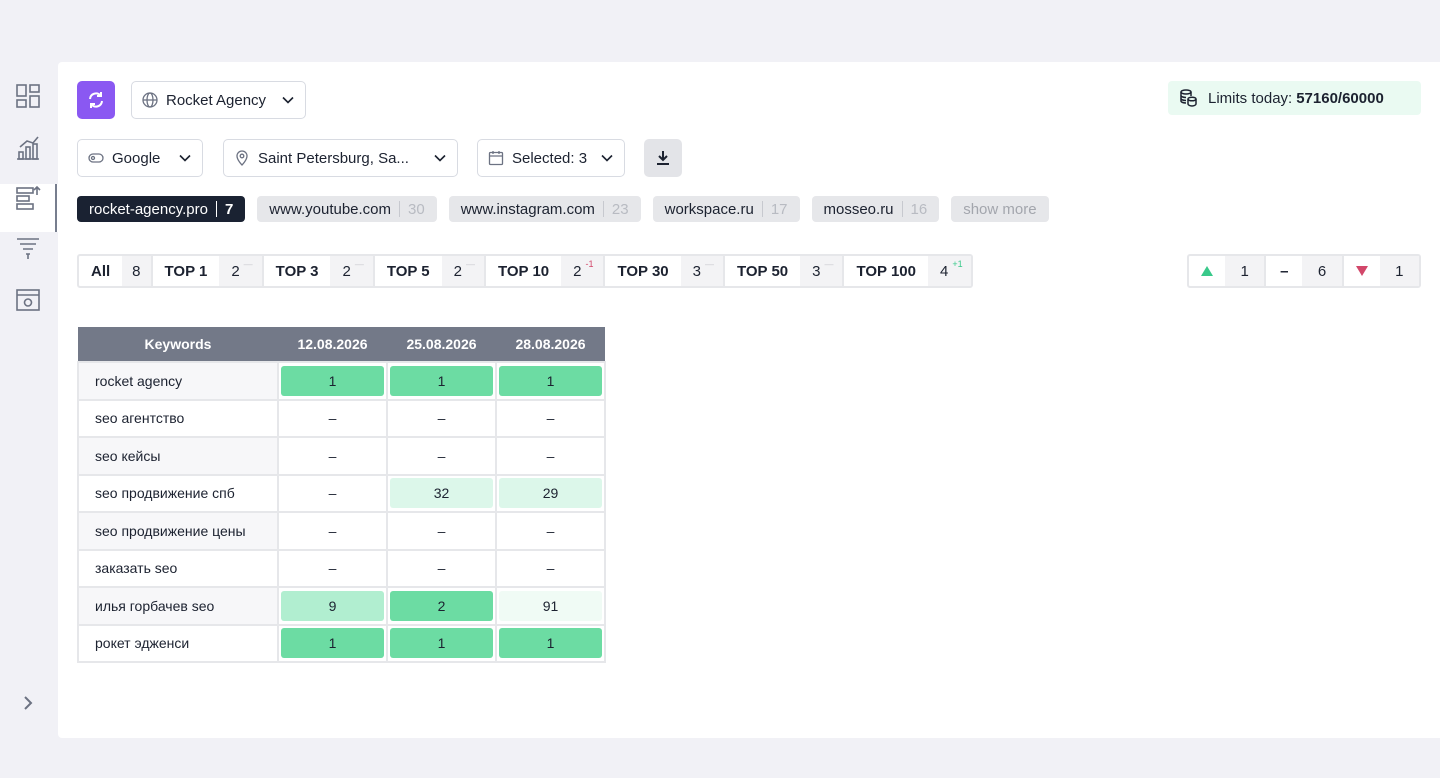  What do you see at coordinates (178, 456) in the screenshot?
I see `keyword-cell: seo кейсы` at bounding box center [178, 456].